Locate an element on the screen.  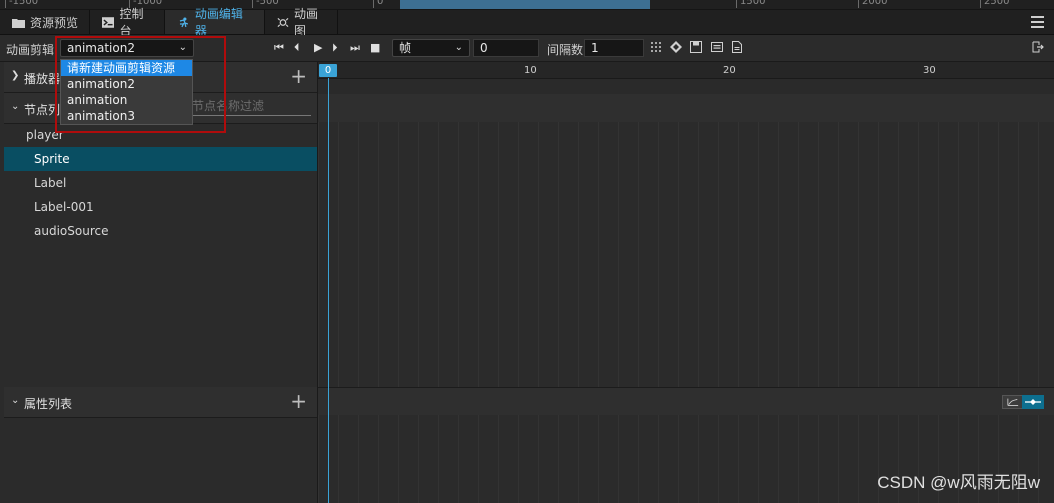
tab-console: 控制台 is located at coordinates (127, 22).